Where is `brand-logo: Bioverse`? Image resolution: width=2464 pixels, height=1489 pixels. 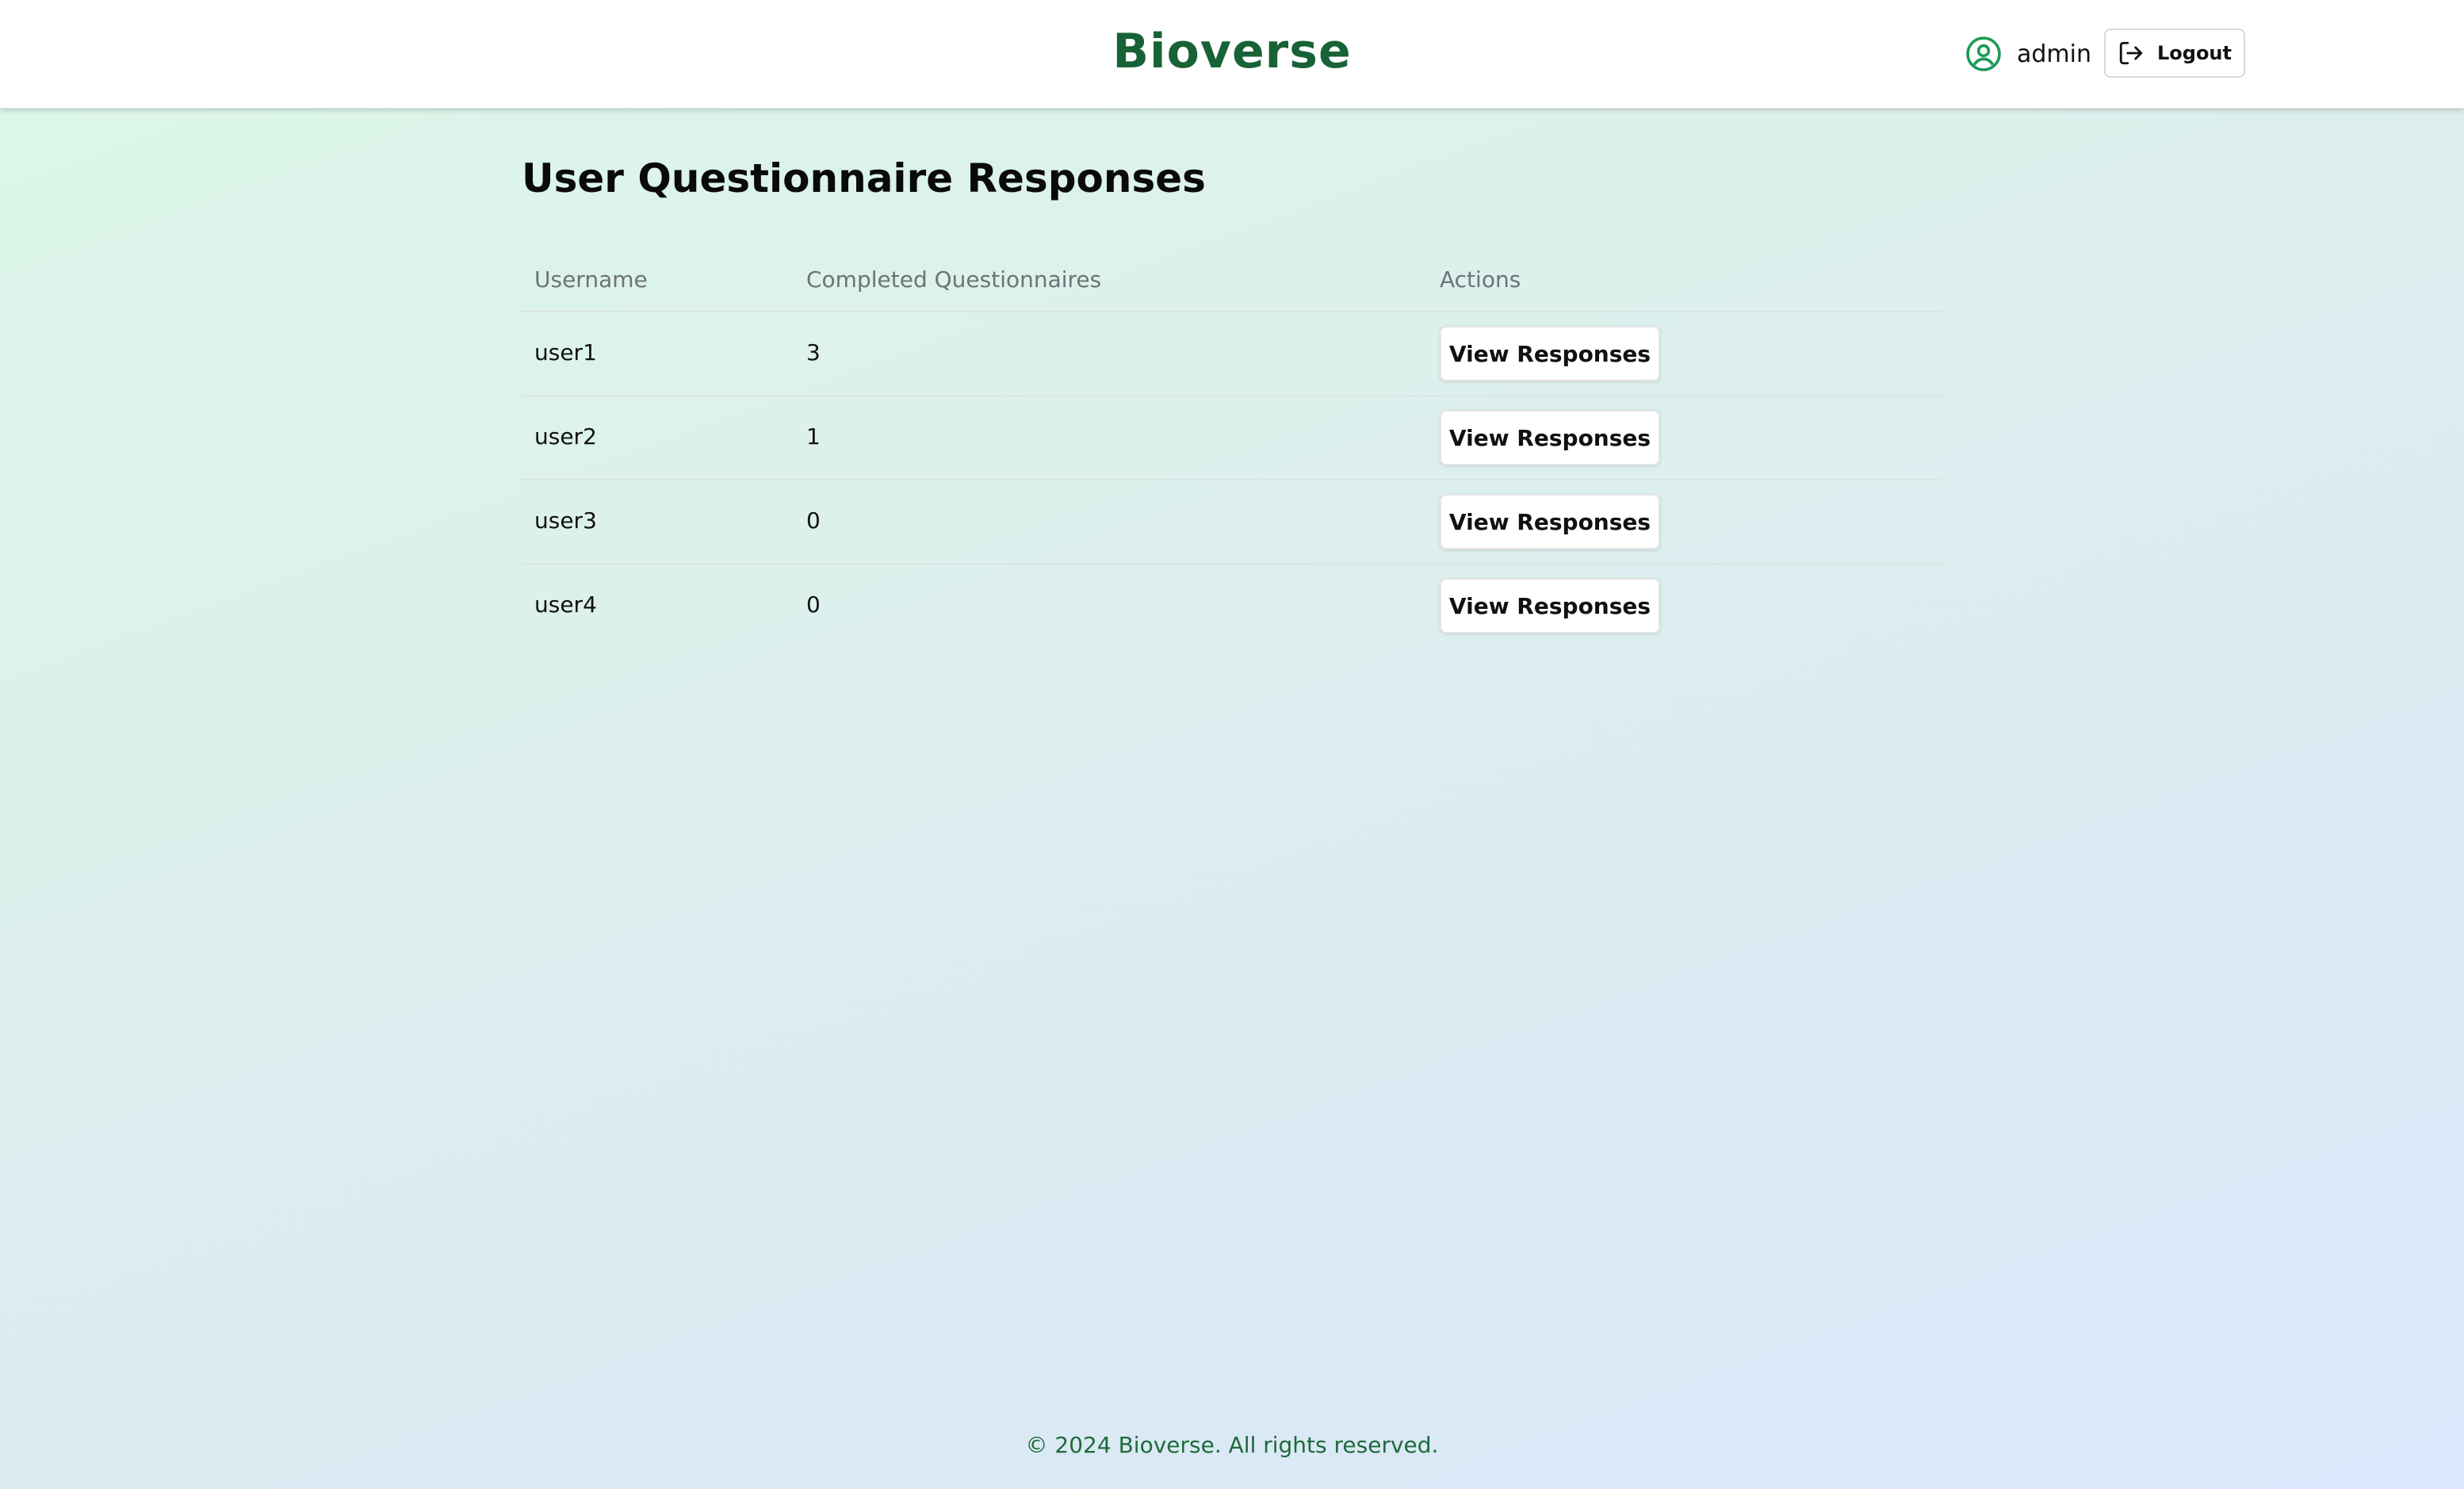 brand-logo: Bioverse is located at coordinates (1232, 51).